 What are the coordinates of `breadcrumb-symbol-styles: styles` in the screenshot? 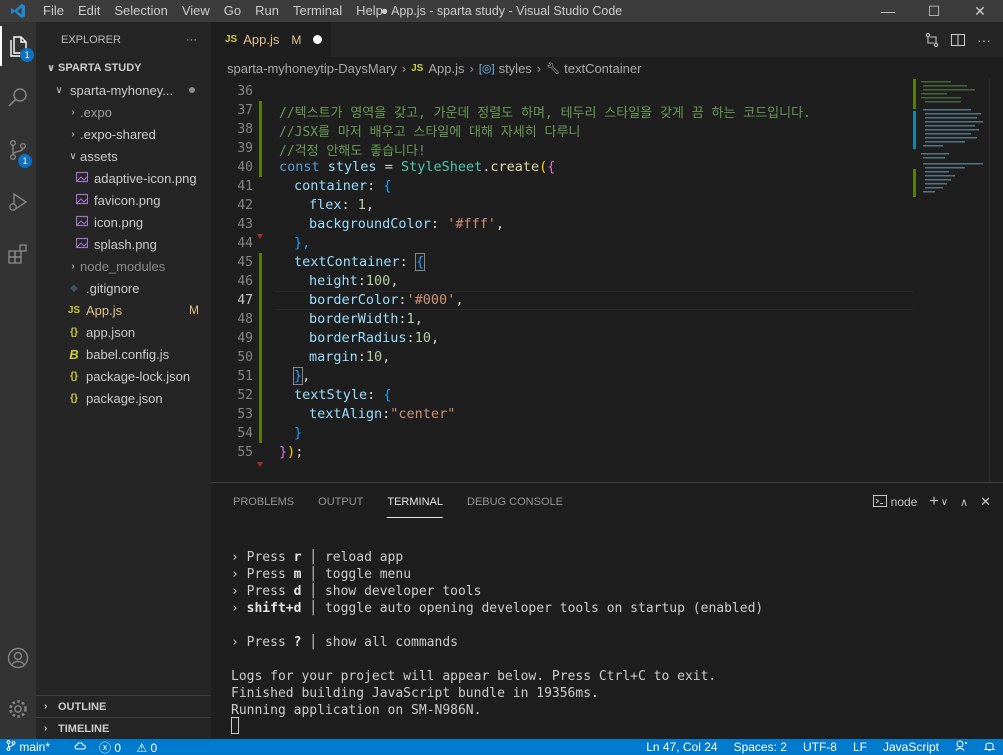 It's located at (515, 68).